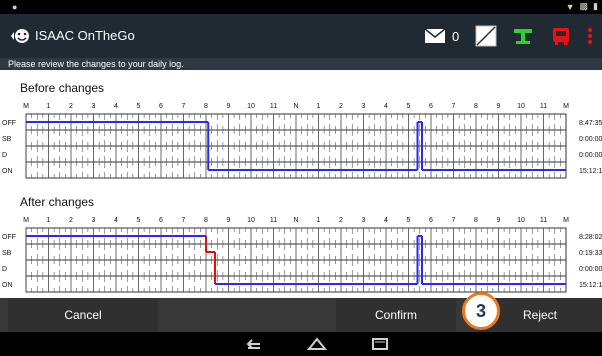  What do you see at coordinates (19, 36) in the screenshot?
I see `app-logo-icon` at bounding box center [19, 36].